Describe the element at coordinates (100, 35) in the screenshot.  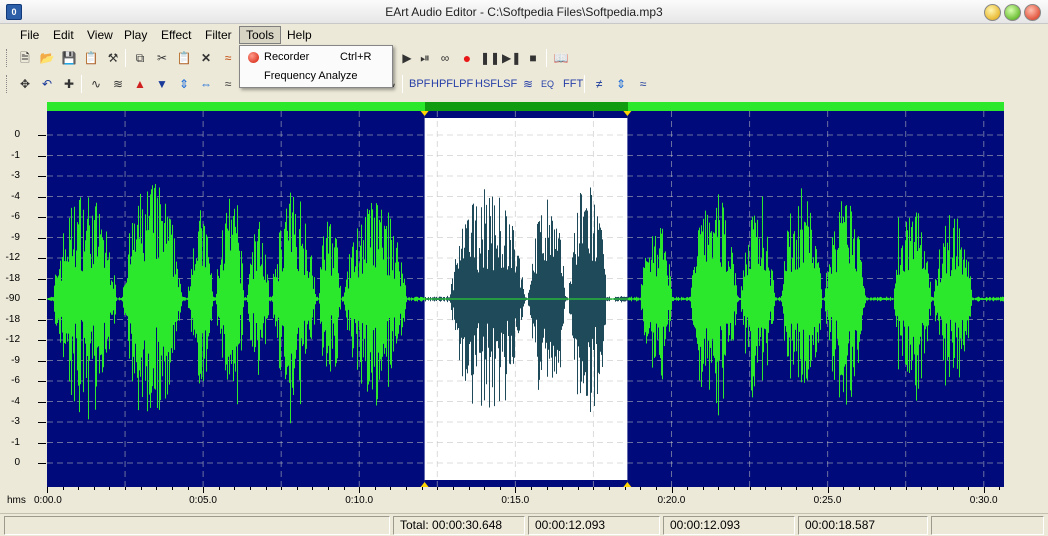
I see `menu-view: View` at that location.